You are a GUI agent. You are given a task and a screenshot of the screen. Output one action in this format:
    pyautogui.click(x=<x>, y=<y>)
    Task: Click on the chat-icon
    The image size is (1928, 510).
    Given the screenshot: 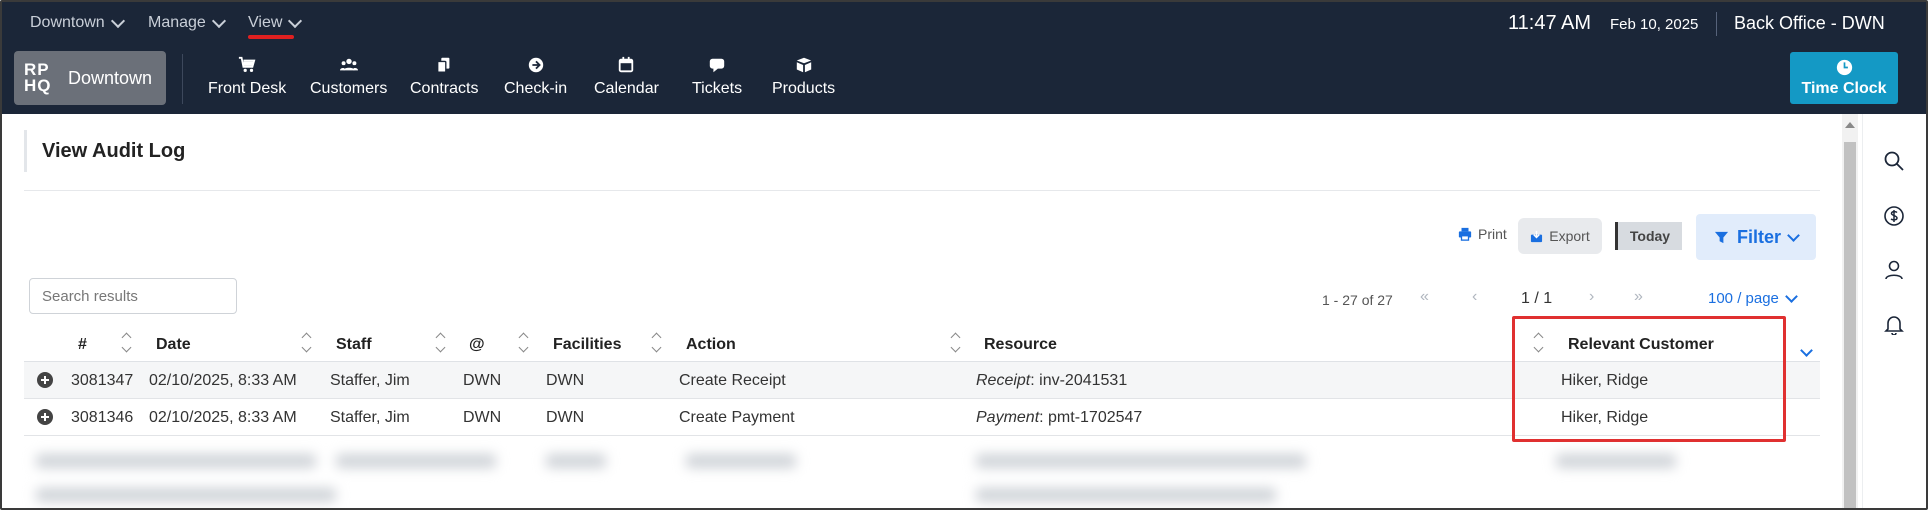 What is the action you would take?
    pyautogui.click(x=717, y=65)
    